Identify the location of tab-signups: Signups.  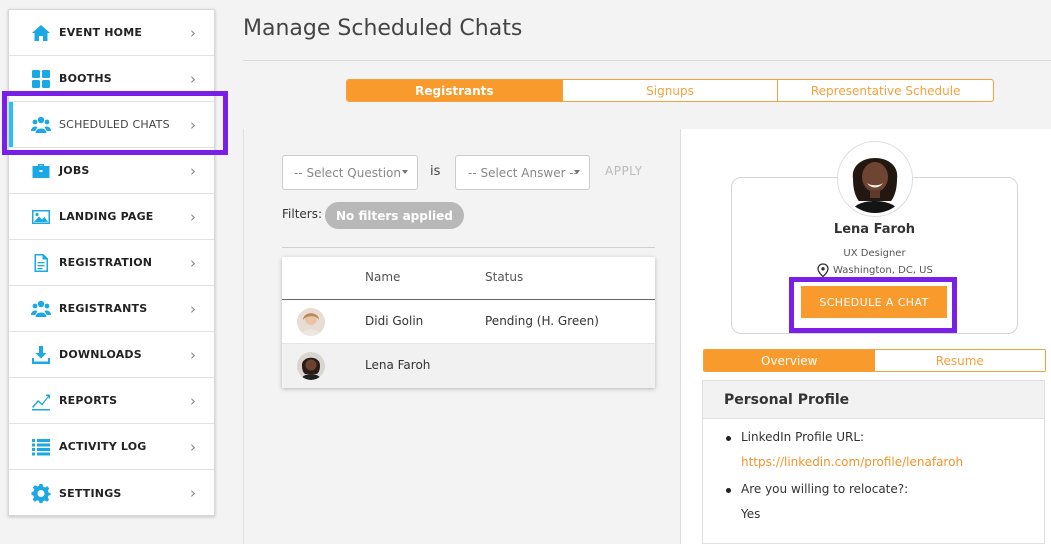
(671, 90).